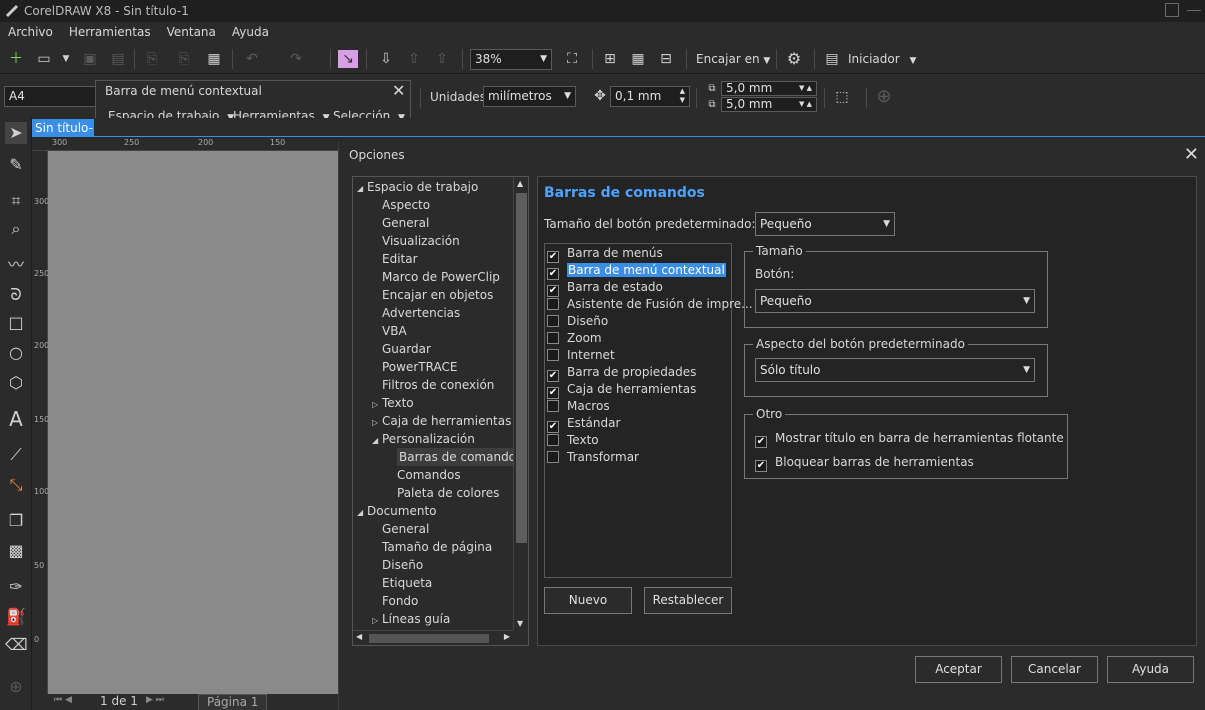 Image resolution: width=1205 pixels, height=710 pixels. I want to click on duplicate-y-field: 5,0 mm ▼ ▲, so click(769, 104).